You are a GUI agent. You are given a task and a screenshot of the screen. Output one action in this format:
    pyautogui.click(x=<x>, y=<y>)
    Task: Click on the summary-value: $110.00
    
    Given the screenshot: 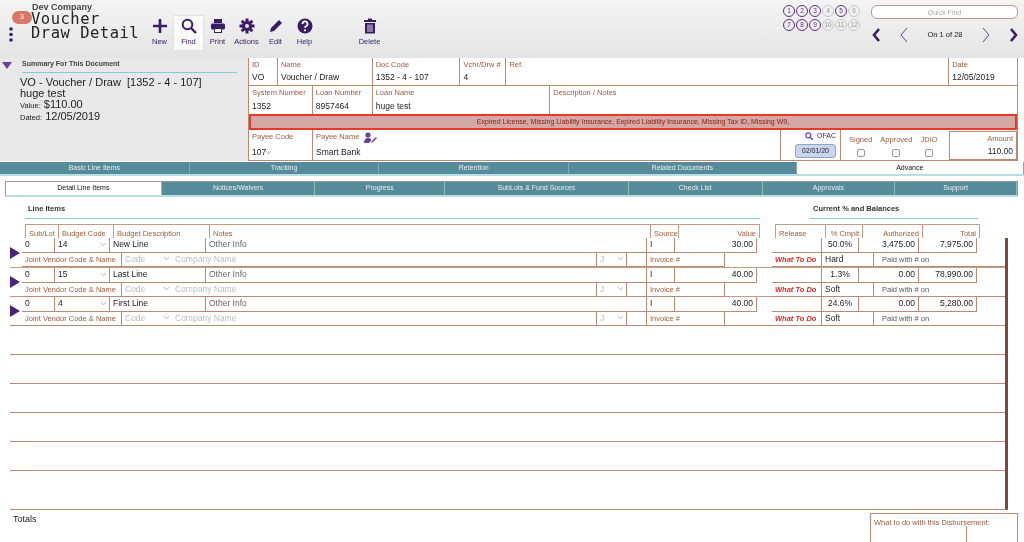 What is the action you would take?
    pyautogui.click(x=63, y=103)
    